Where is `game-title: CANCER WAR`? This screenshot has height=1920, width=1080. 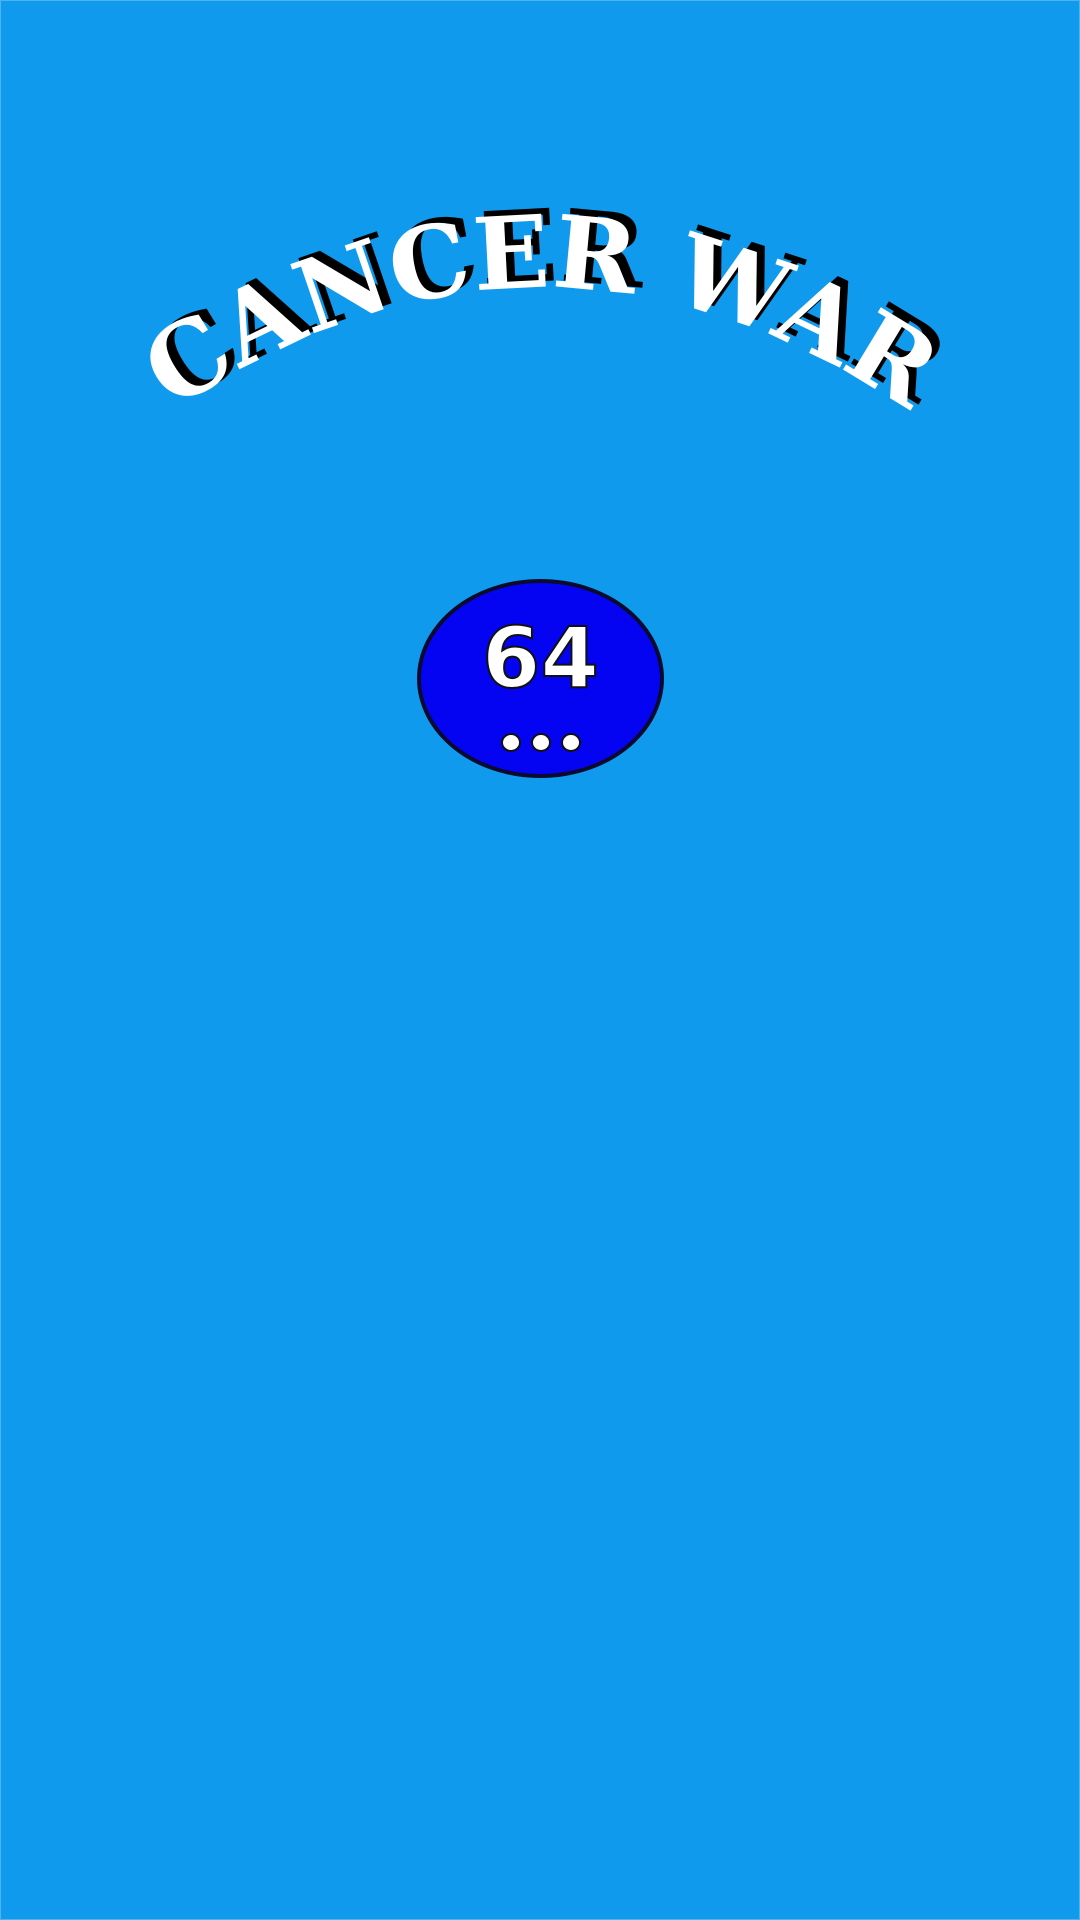
game-title: CANCER WAR is located at coordinates (541, 311).